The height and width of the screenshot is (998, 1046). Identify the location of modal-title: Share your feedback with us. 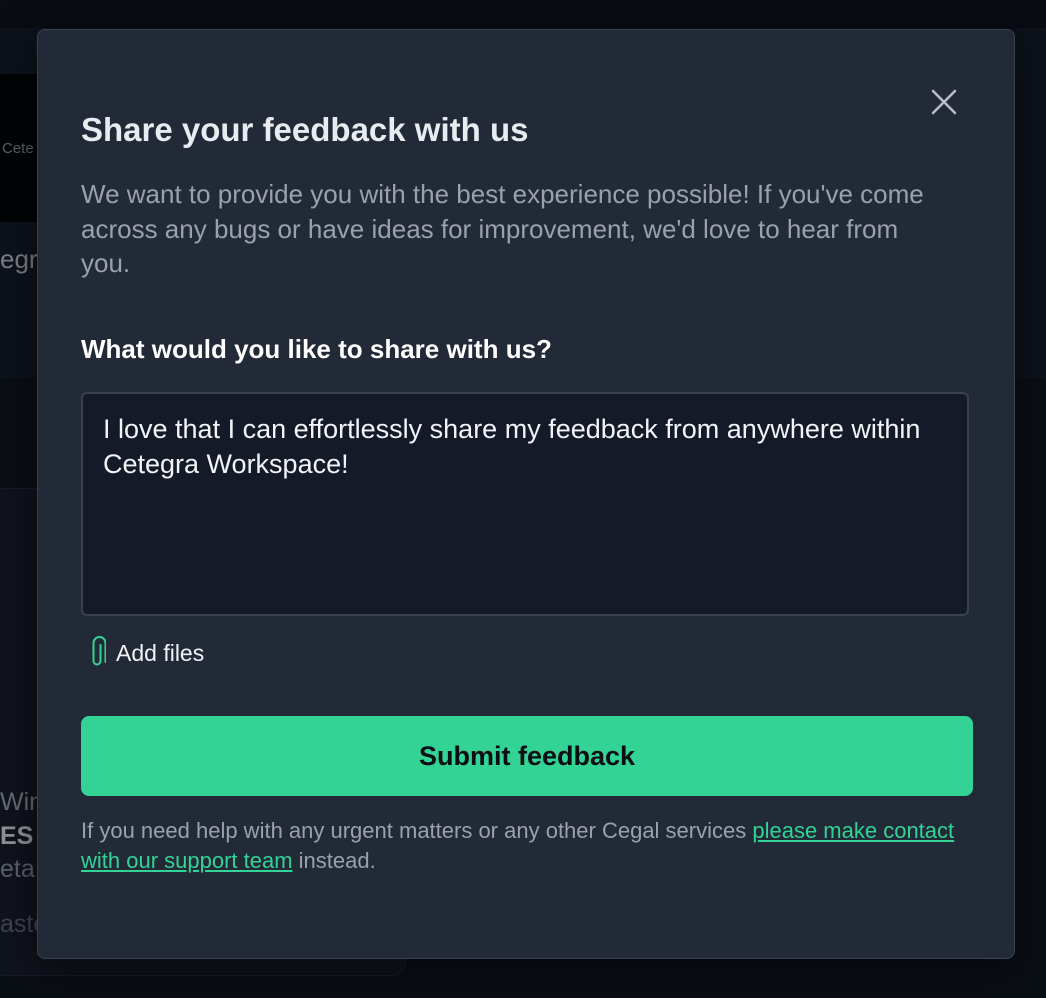
(305, 129).